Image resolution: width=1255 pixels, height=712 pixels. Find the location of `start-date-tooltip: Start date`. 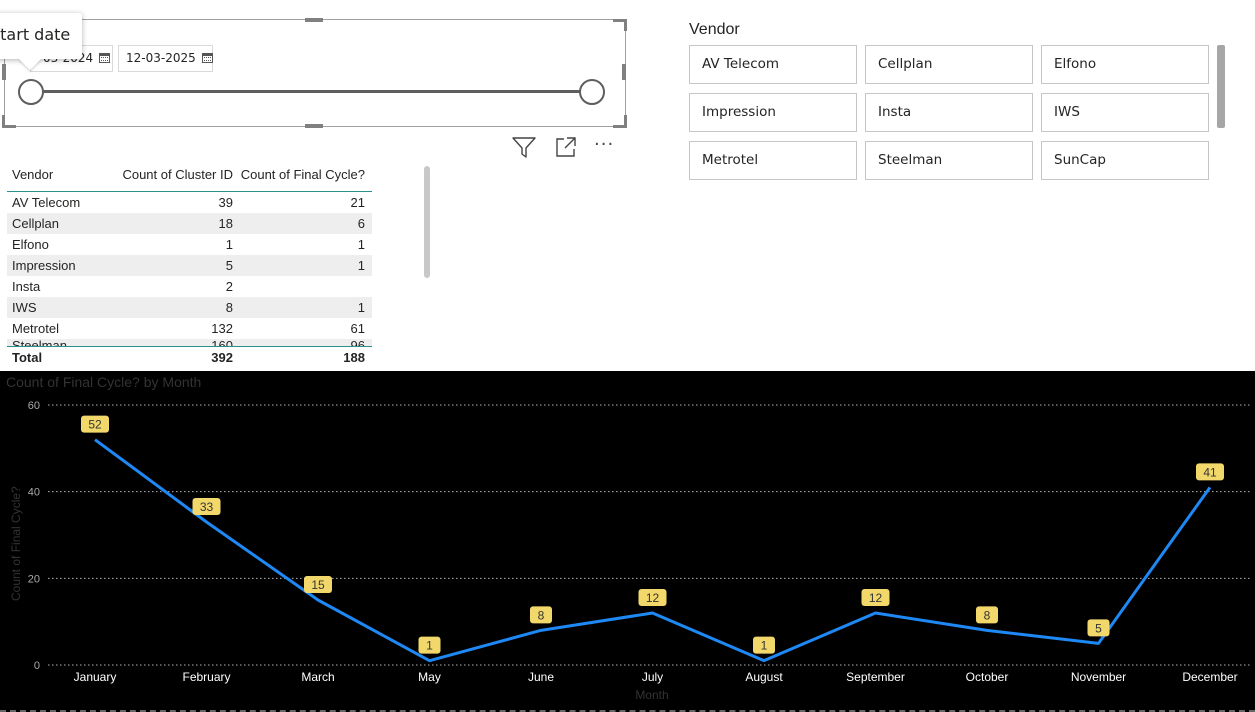

start-date-tooltip: Start date is located at coordinates (41, 36).